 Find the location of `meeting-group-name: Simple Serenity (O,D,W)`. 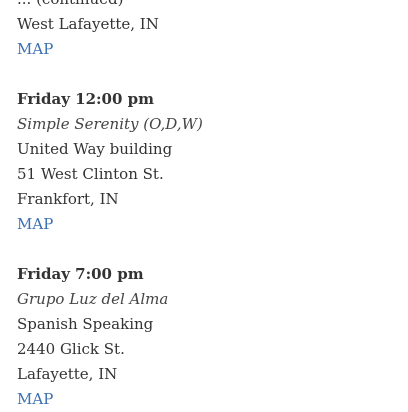

meeting-group-name: Simple Serenity (O,D,W) is located at coordinates (110, 124).